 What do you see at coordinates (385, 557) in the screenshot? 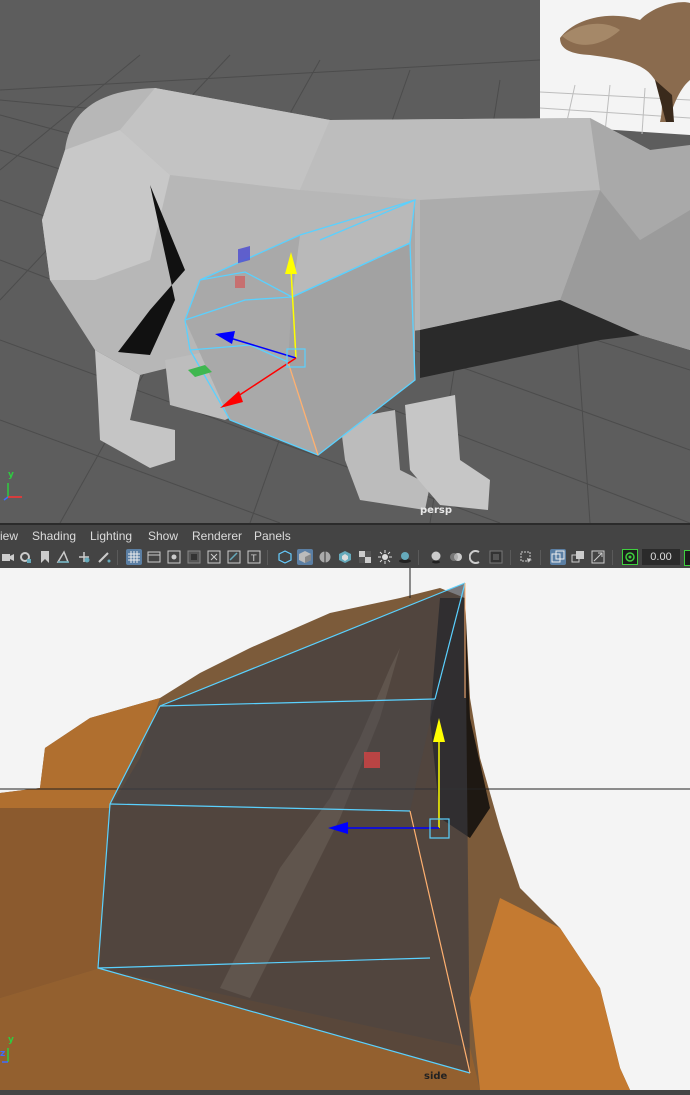
I see `use-all-lights-icon` at bounding box center [385, 557].